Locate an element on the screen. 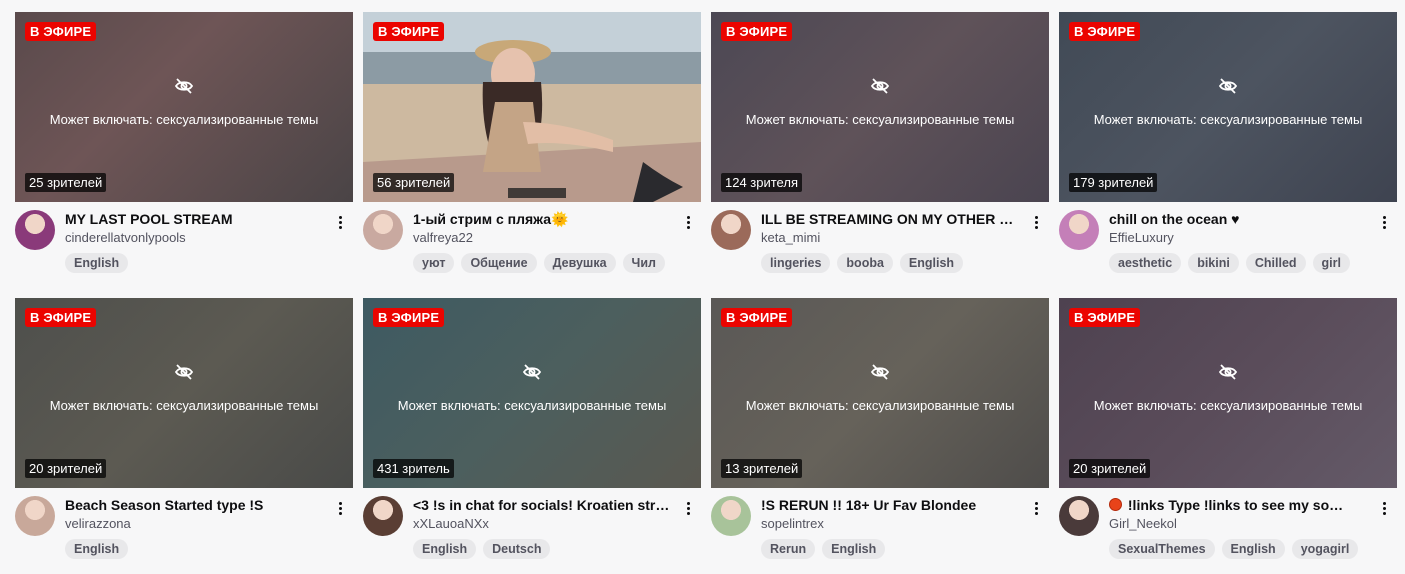 The image size is (1405, 574). tag-list: lingeries booba English is located at coordinates (891, 263).